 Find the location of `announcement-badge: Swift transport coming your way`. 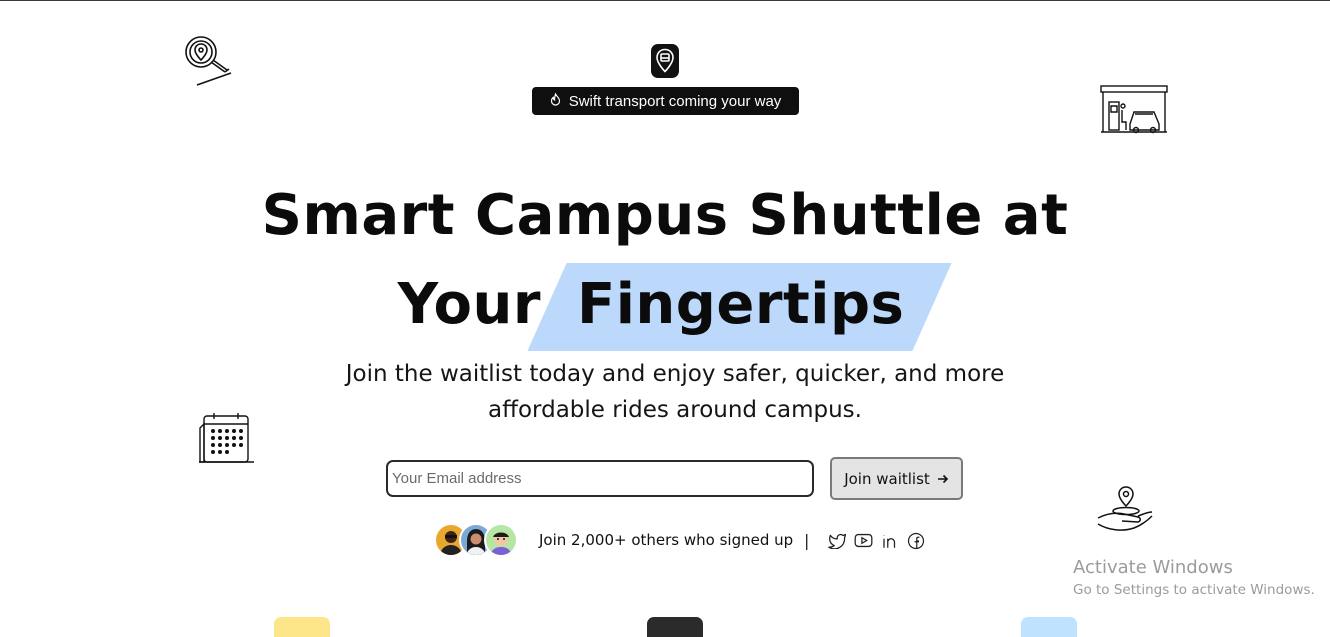

announcement-badge: Swift transport coming your way is located at coordinates (665, 101).